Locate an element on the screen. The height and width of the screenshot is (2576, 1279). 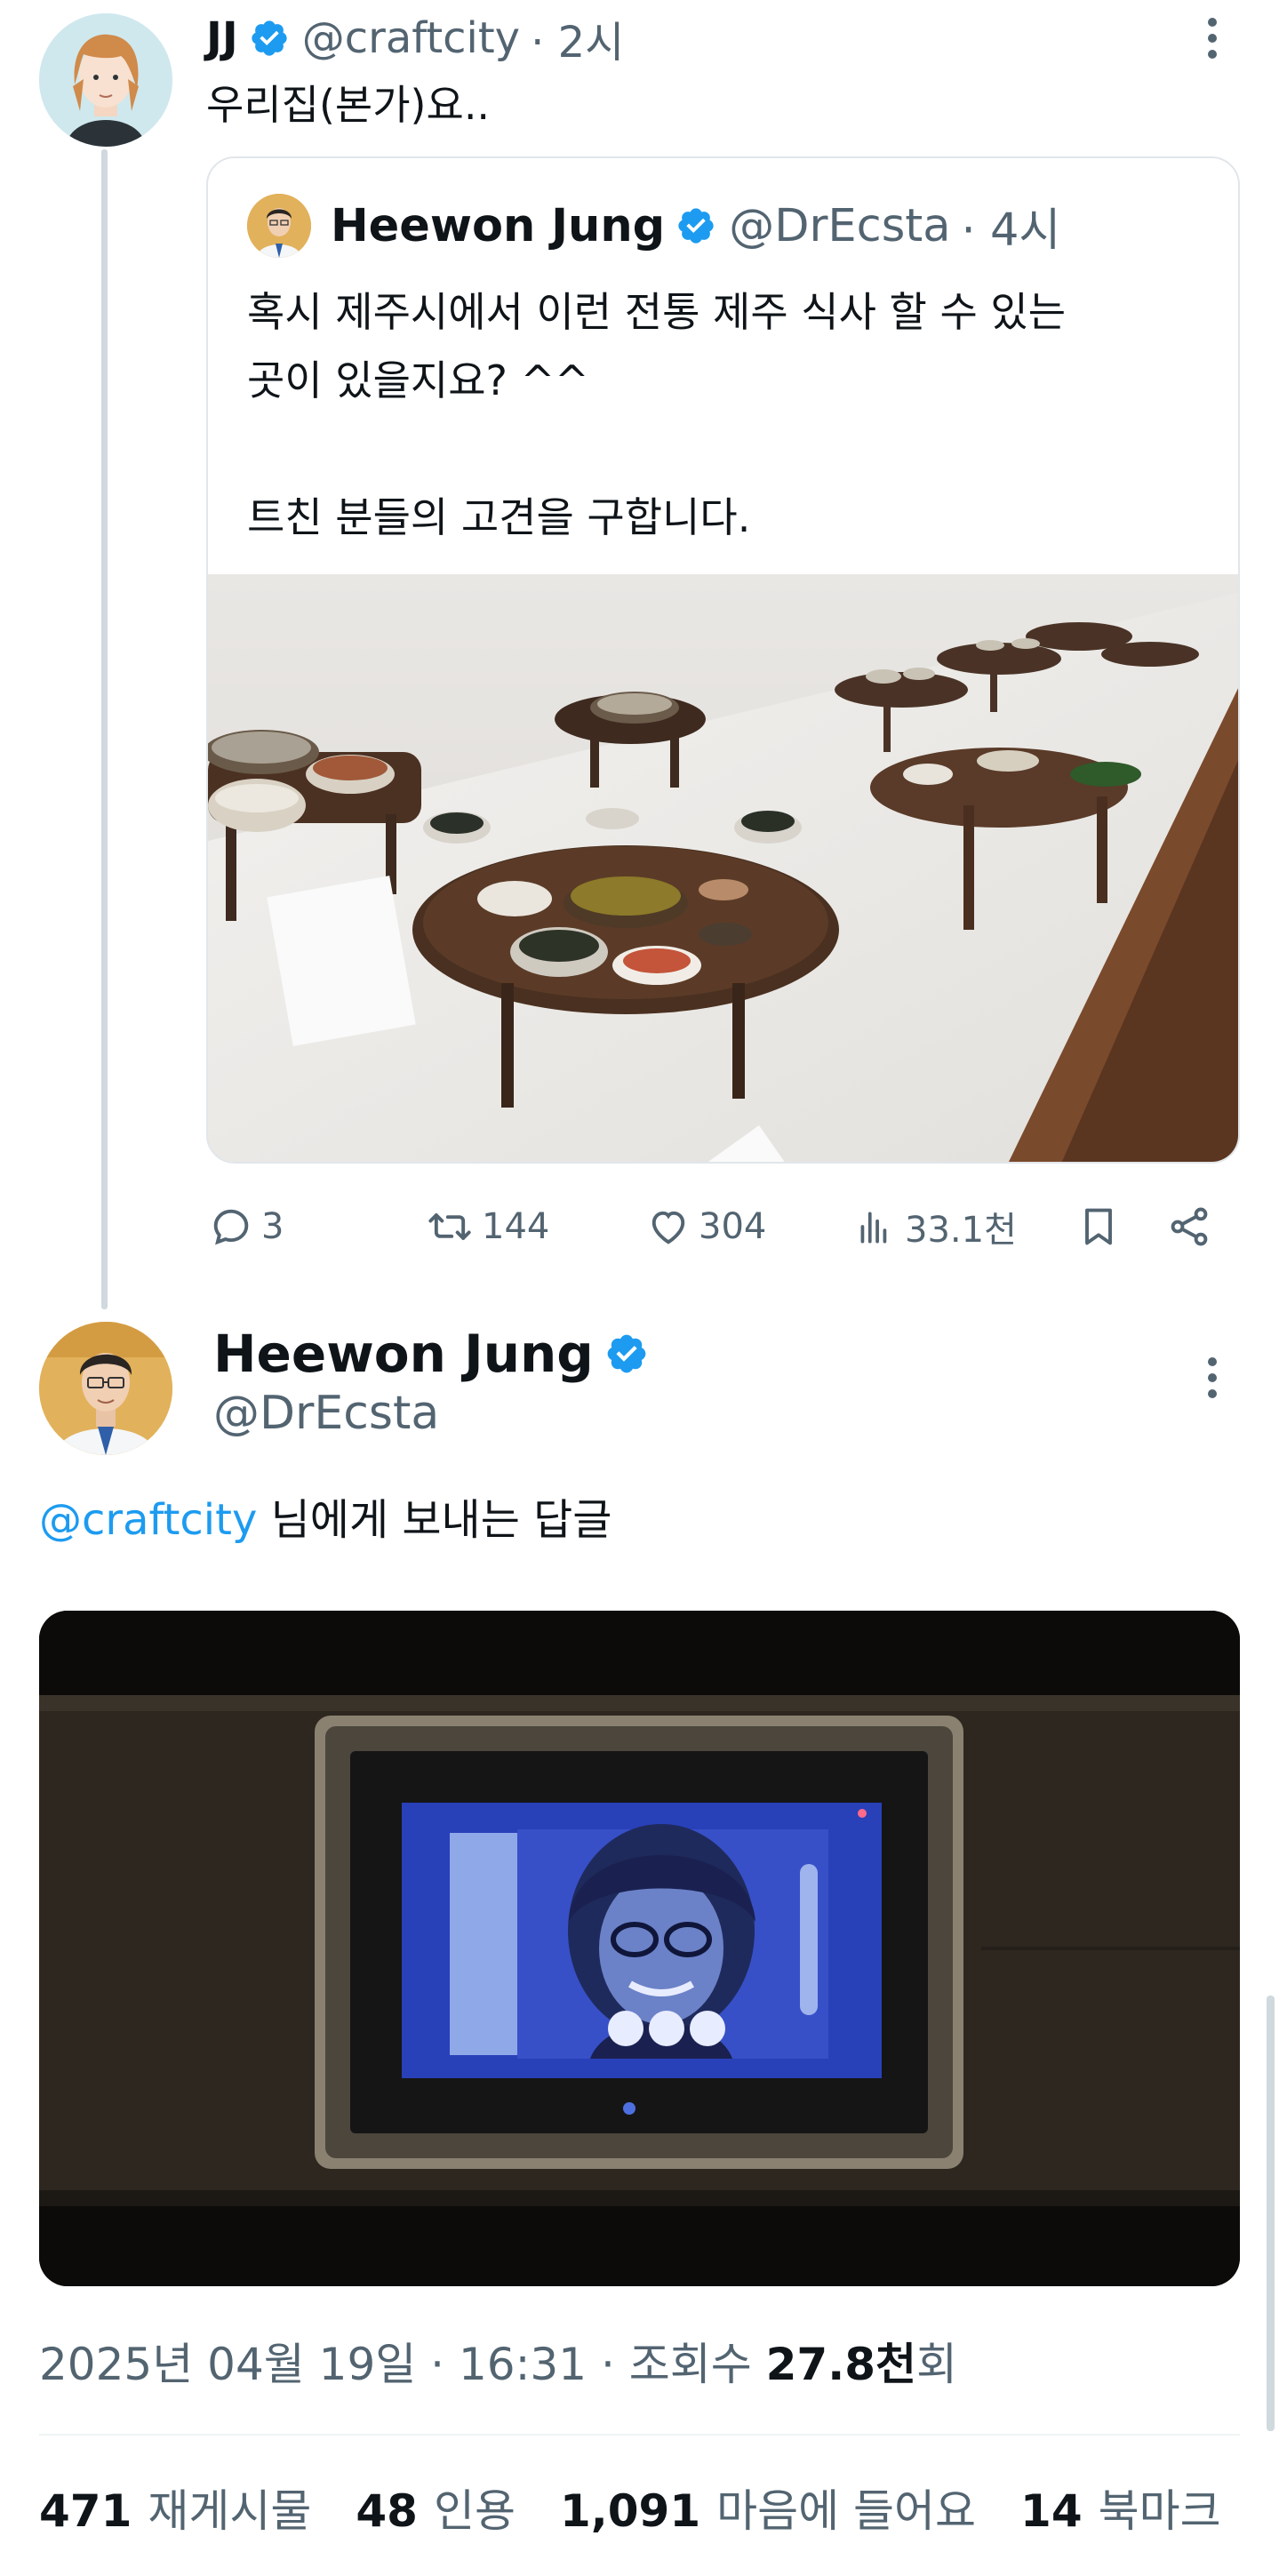
tweet-action-bar: 3 144 304 33.1천 is located at coordinates (723, 1226).